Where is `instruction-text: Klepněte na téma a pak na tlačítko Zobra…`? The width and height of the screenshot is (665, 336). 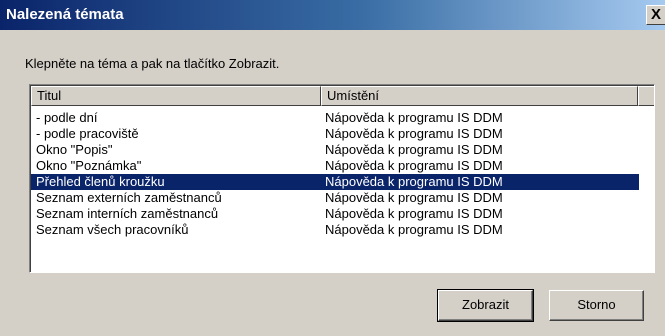 instruction-text: Klepněte na téma a pak na tlačítko Zobra… is located at coordinates (152, 63).